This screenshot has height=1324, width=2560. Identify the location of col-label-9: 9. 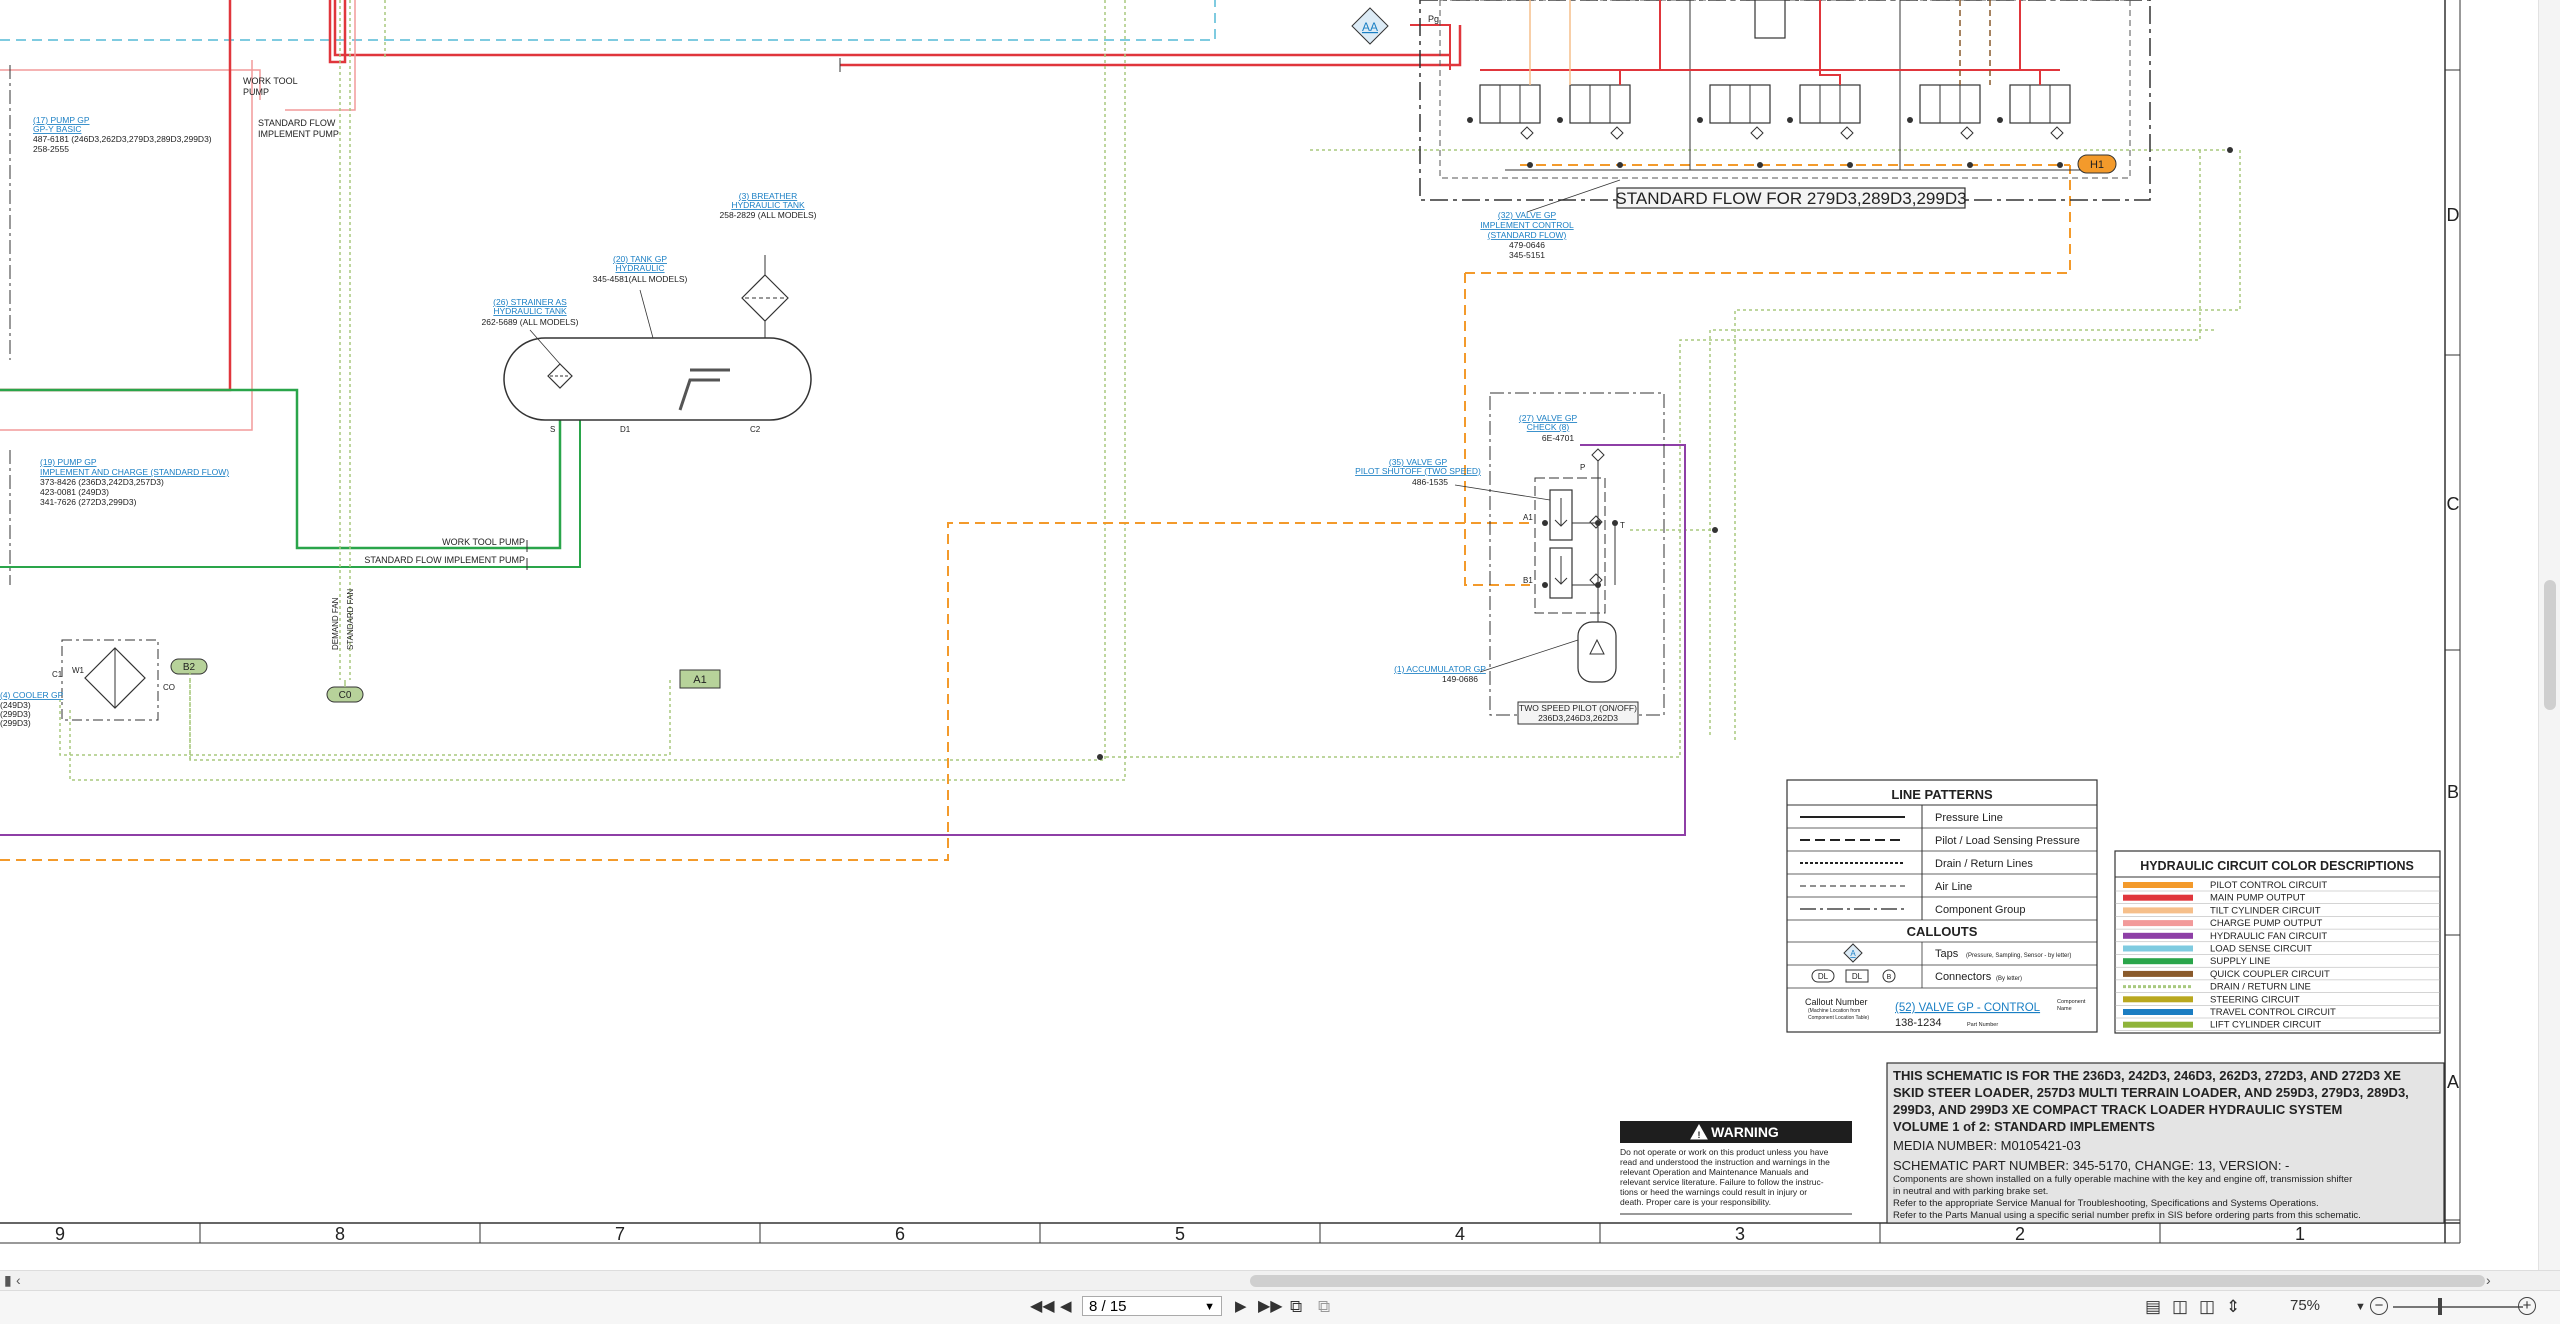
(60, 1234).